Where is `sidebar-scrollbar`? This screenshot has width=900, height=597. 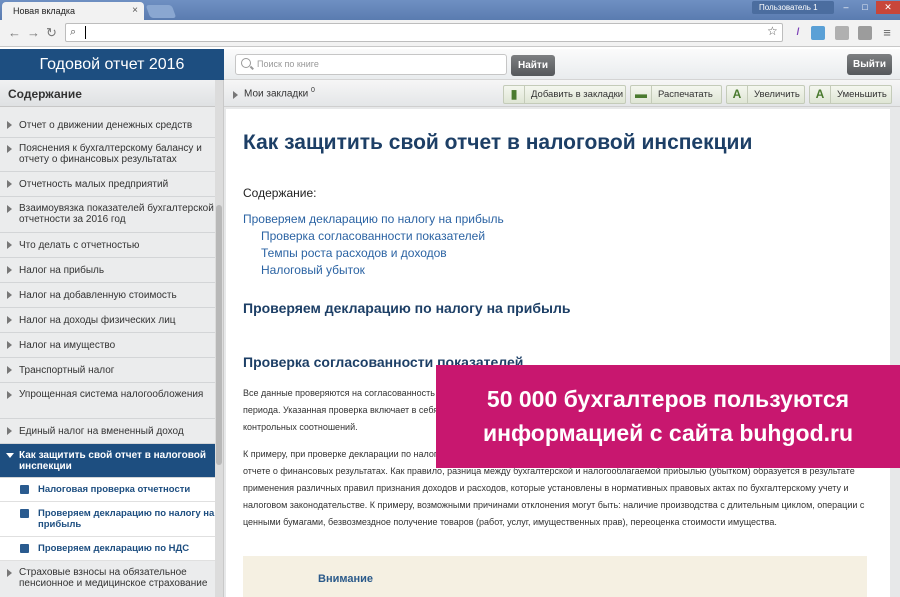
sidebar-scrollbar is located at coordinates (219, 338).